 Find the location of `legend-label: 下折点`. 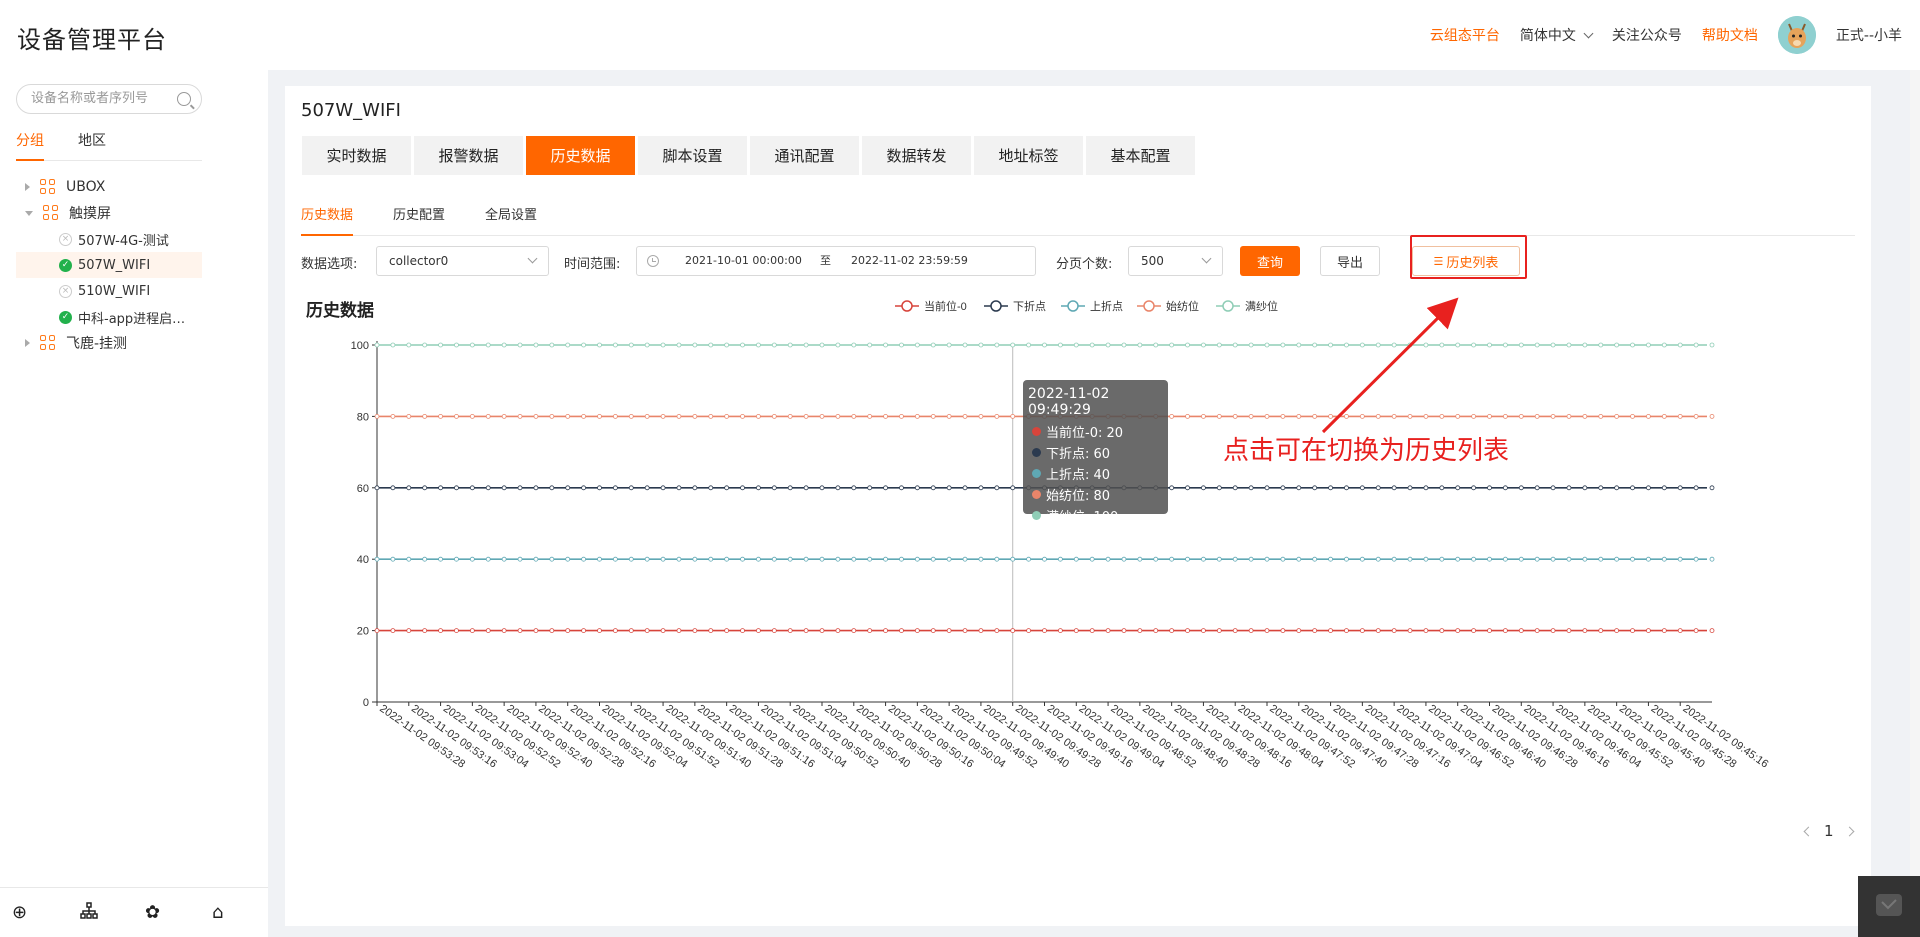

legend-label: 下折点 is located at coordinates (1029, 306).